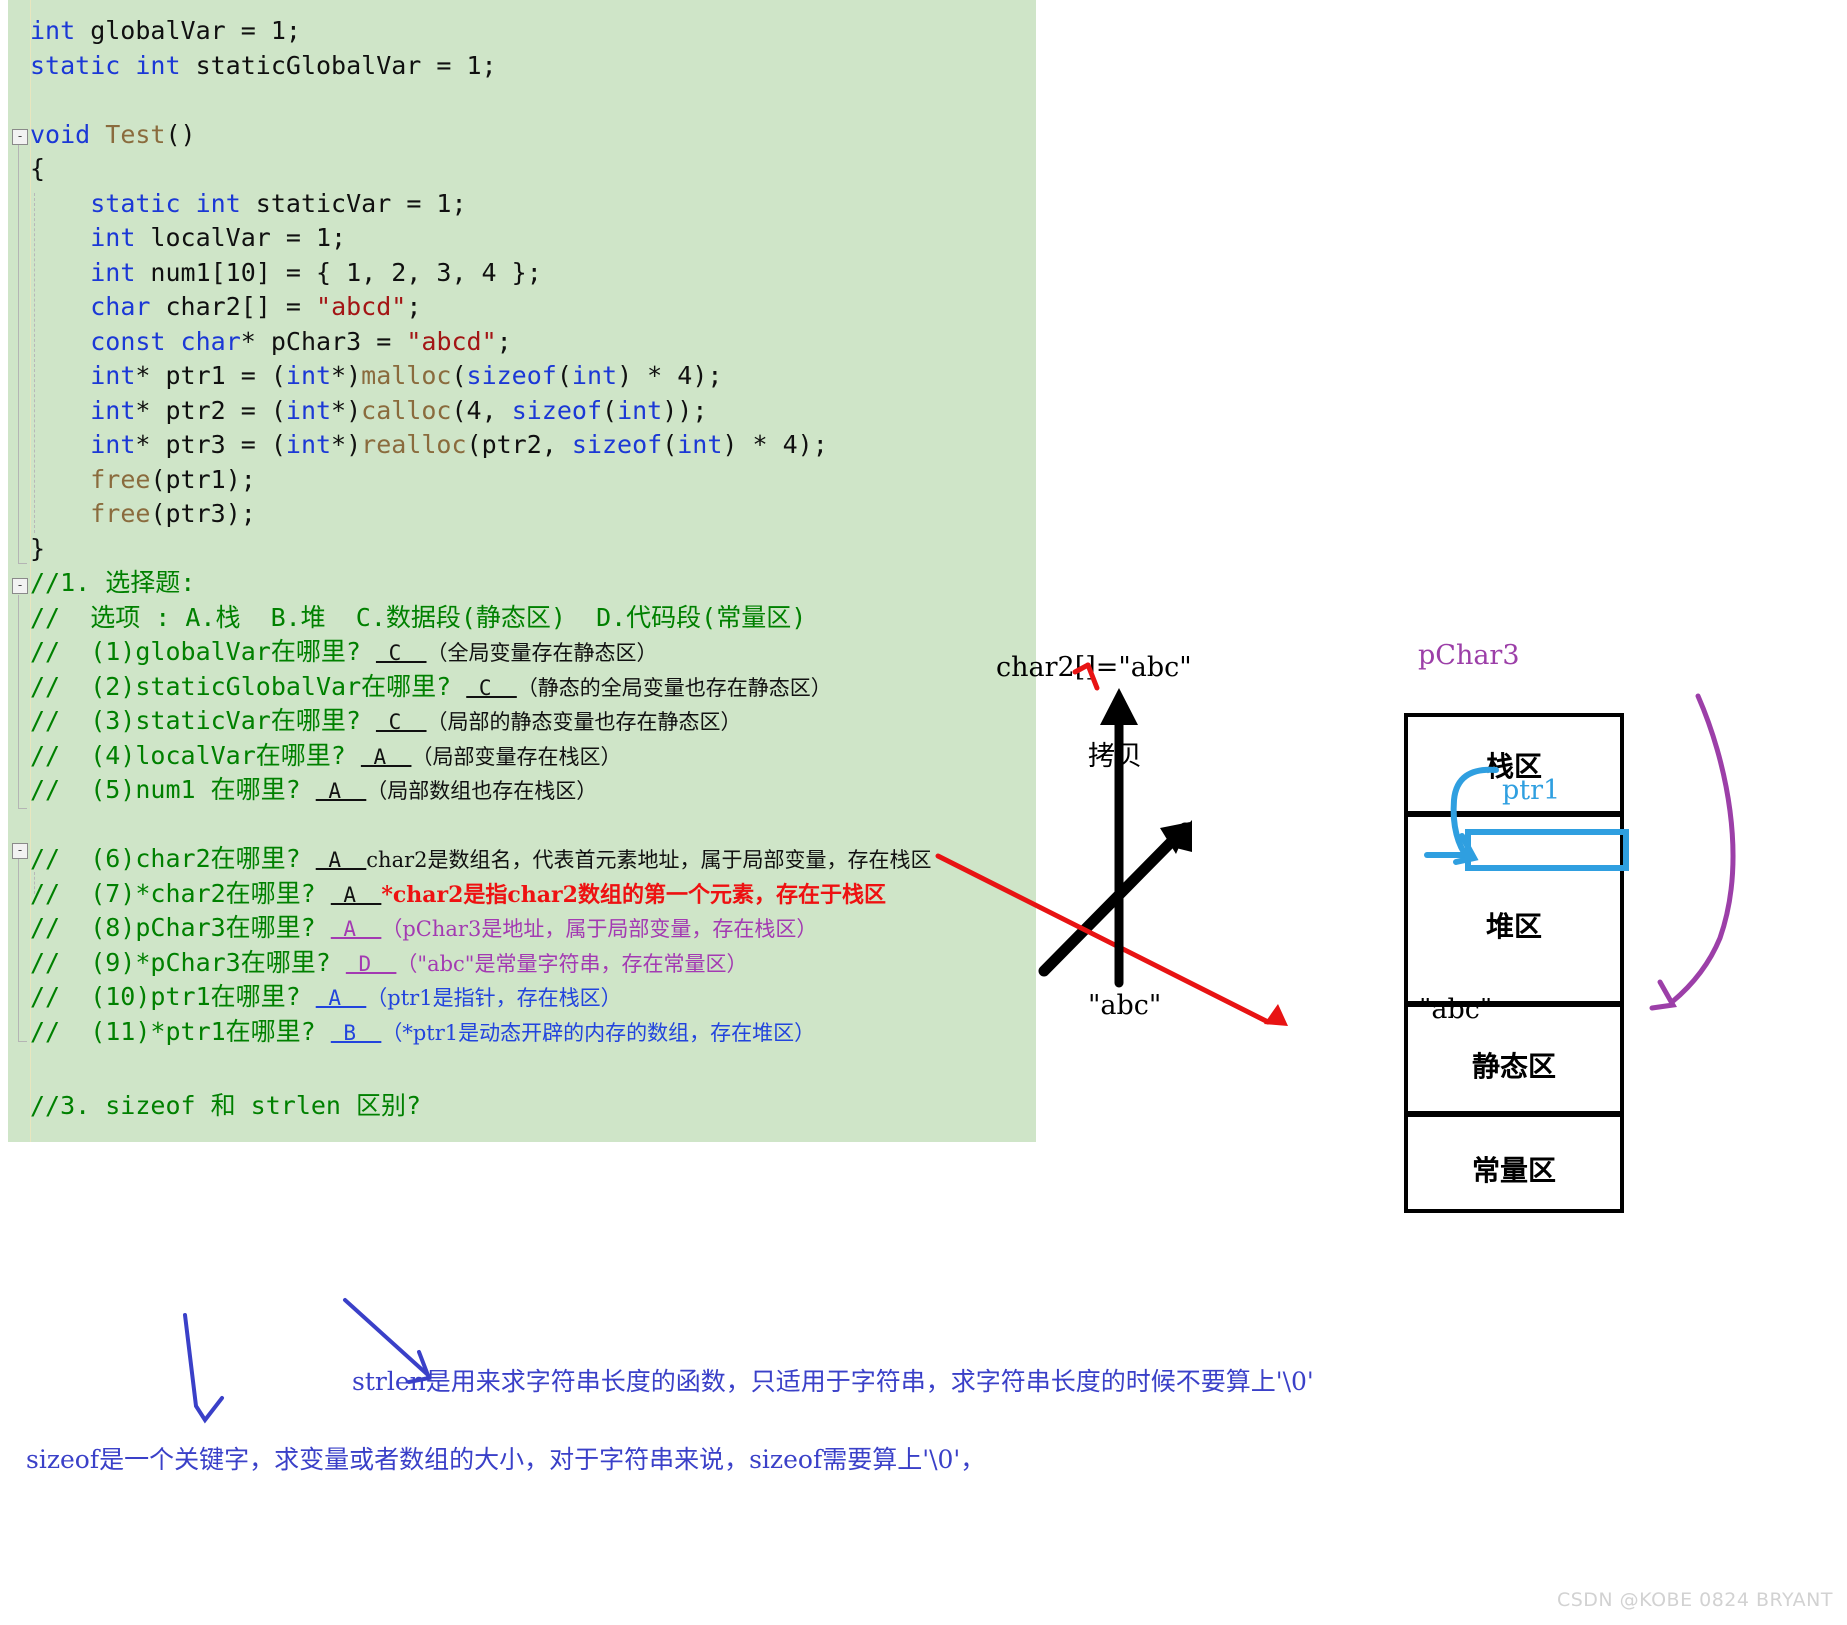 The height and width of the screenshot is (1625, 1847). What do you see at coordinates (20, 586) in the screenshot?
I see `fold-marker-comment-block-1: -` at bounding box center [20, 586].